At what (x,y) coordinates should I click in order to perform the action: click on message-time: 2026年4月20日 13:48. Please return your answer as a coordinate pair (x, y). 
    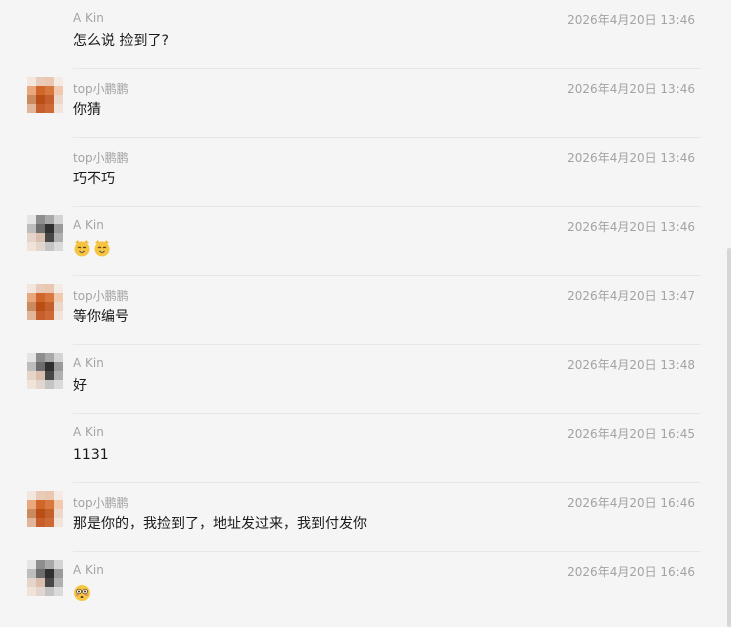
    Looking at the image, I should click on (631, 365).